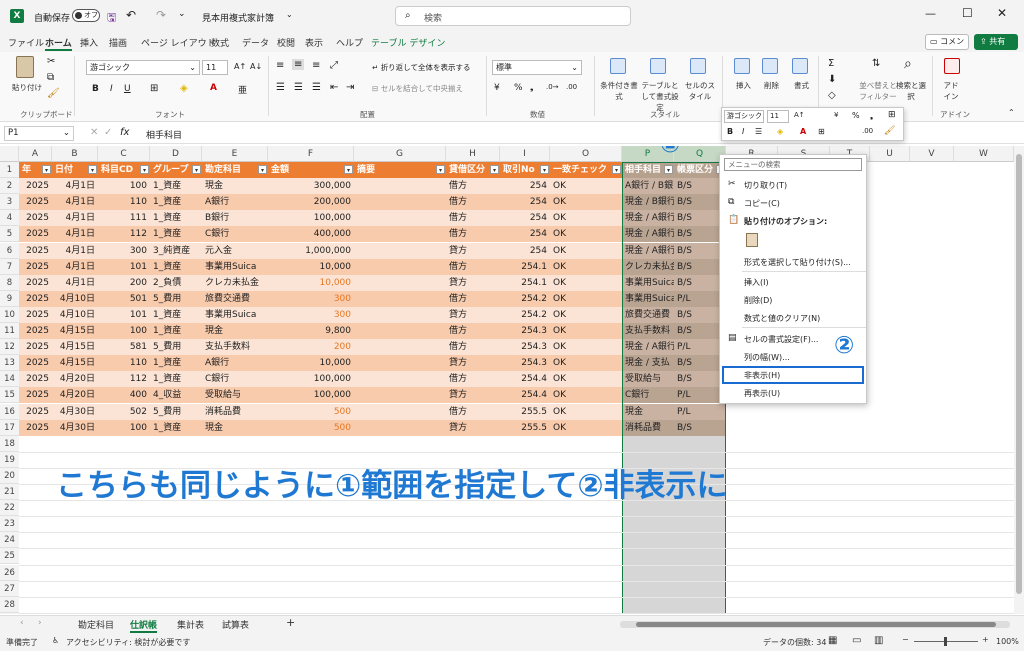  I want to click on table-cell: 事業用Suica, so click(235, 314).